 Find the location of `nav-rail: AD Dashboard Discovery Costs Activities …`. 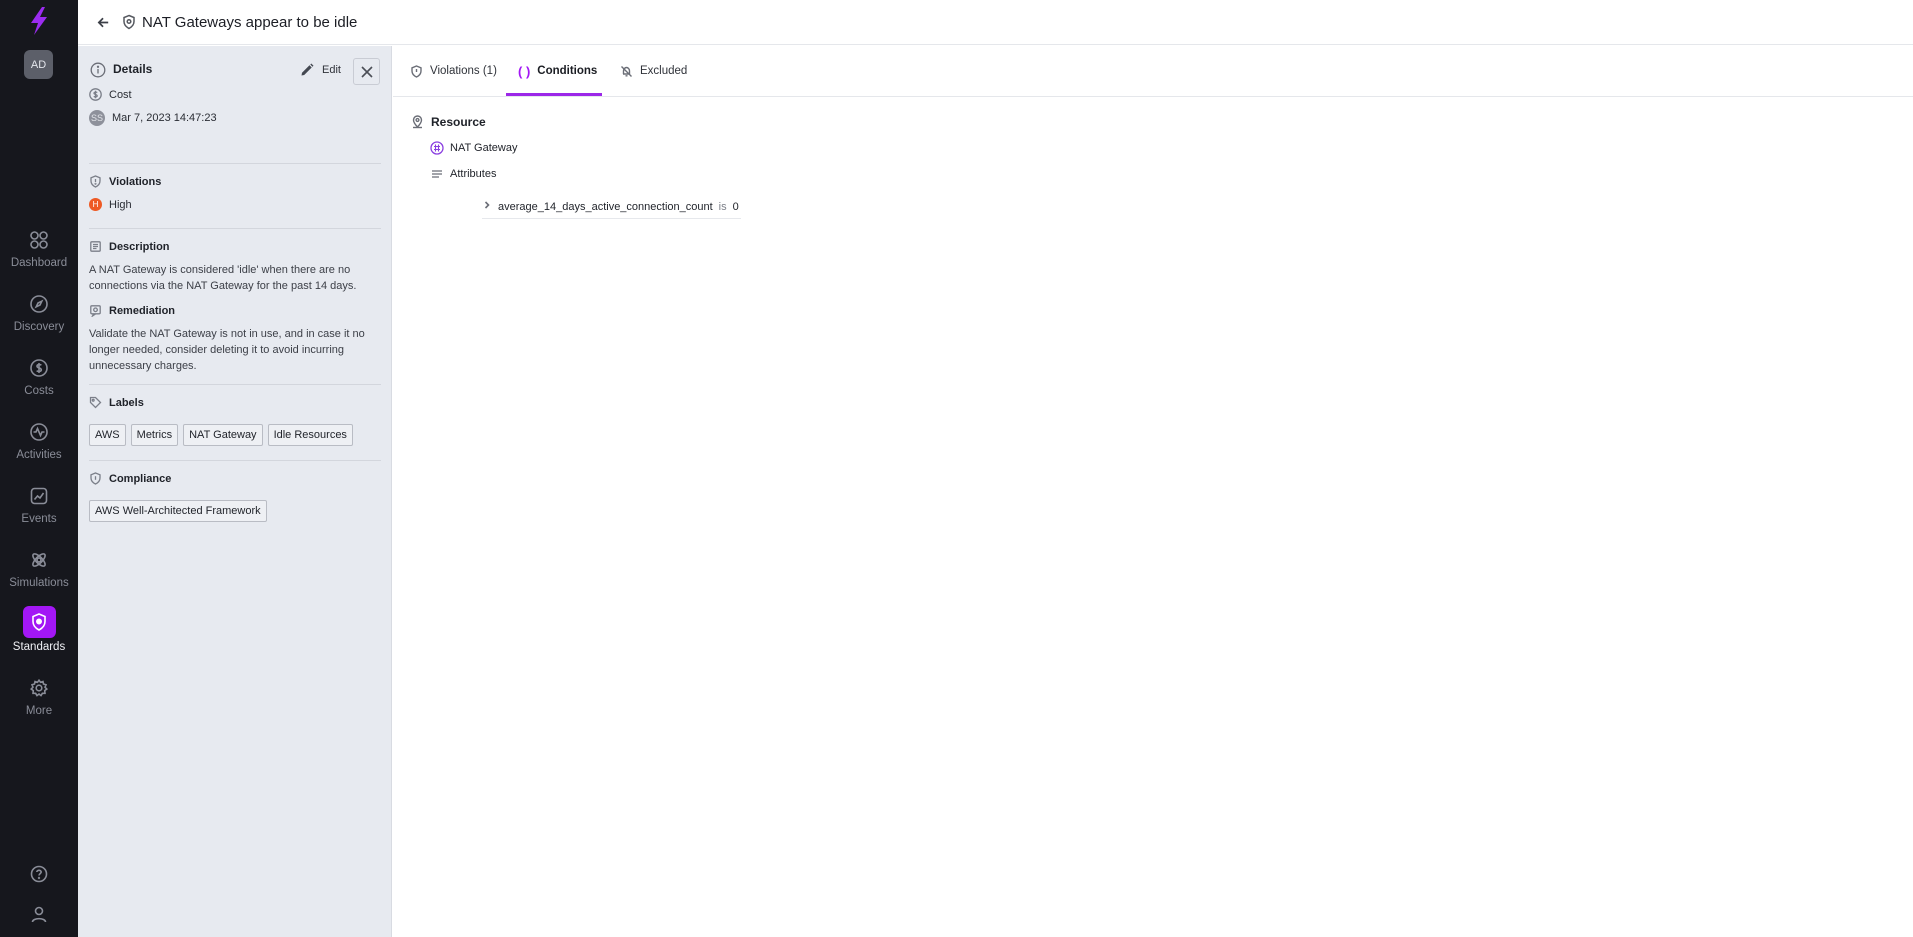

nav-rail: AD Dashboard Discovery Costs Activities … is located at coordinates (39, 468).